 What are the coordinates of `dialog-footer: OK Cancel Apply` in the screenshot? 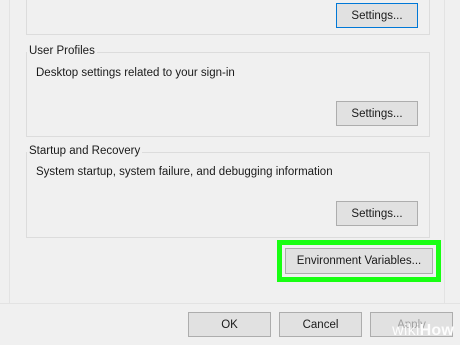 It's located at (230, 324).